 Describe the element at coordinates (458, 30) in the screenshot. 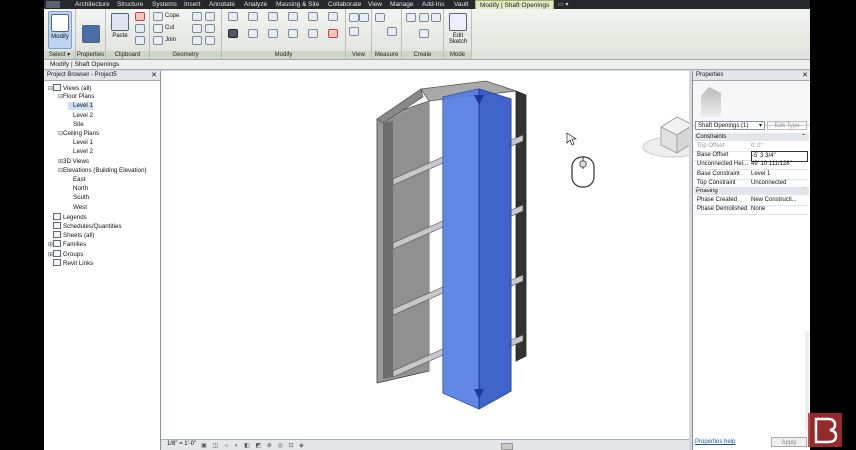

I see `edit-sketch-button: Edit Sketch` at that location.